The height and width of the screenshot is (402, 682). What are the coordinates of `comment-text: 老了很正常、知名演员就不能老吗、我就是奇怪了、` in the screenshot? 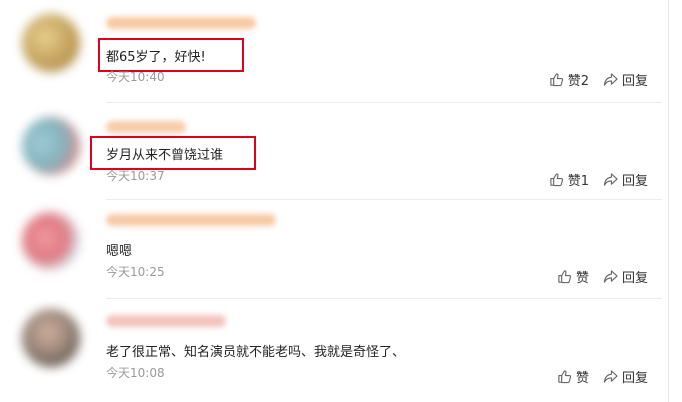 It's located at (256, 352).